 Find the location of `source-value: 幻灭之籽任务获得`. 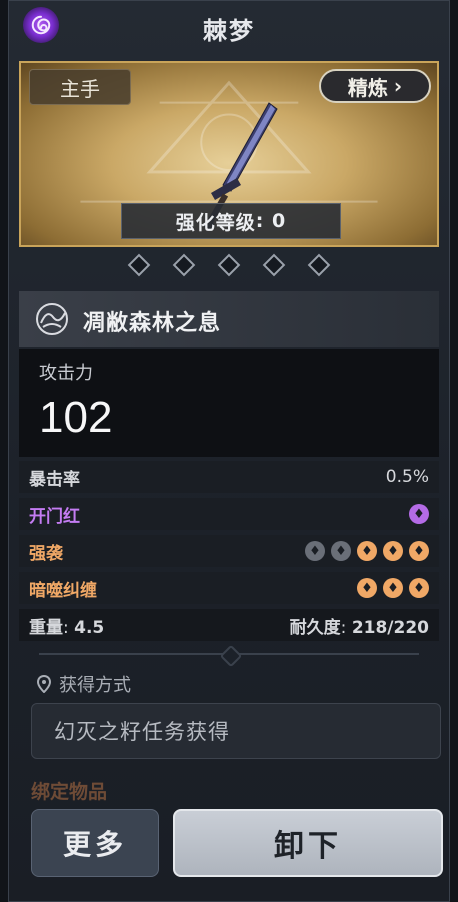

source-value: 幻灭之籽任务获得 is located at coordinates (236, 731).